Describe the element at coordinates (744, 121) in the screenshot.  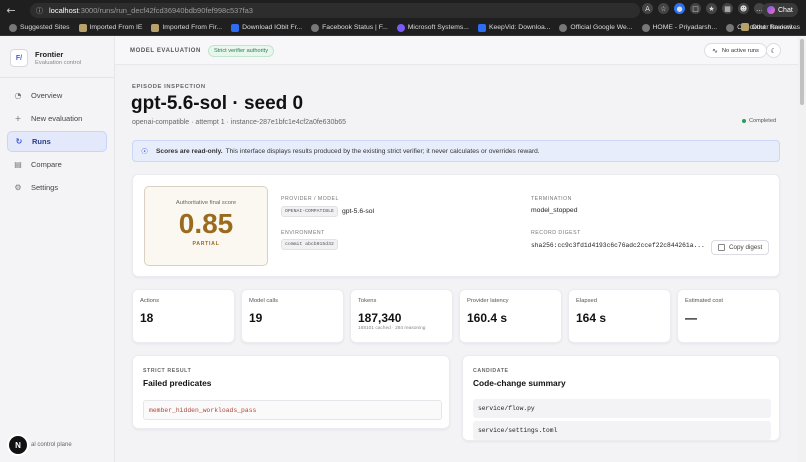
I see `status-dot-icon` at that location.